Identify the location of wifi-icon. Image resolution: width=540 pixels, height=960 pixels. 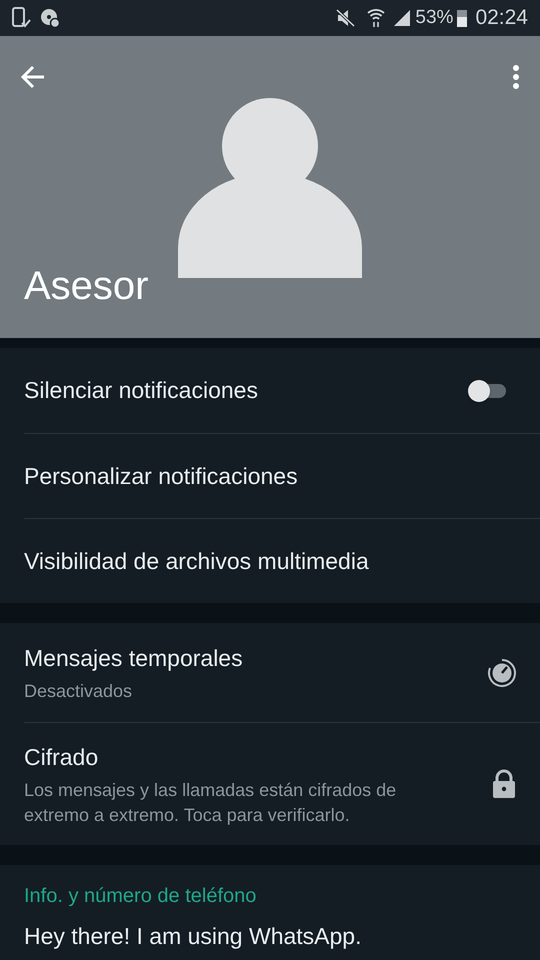
(376, 18).